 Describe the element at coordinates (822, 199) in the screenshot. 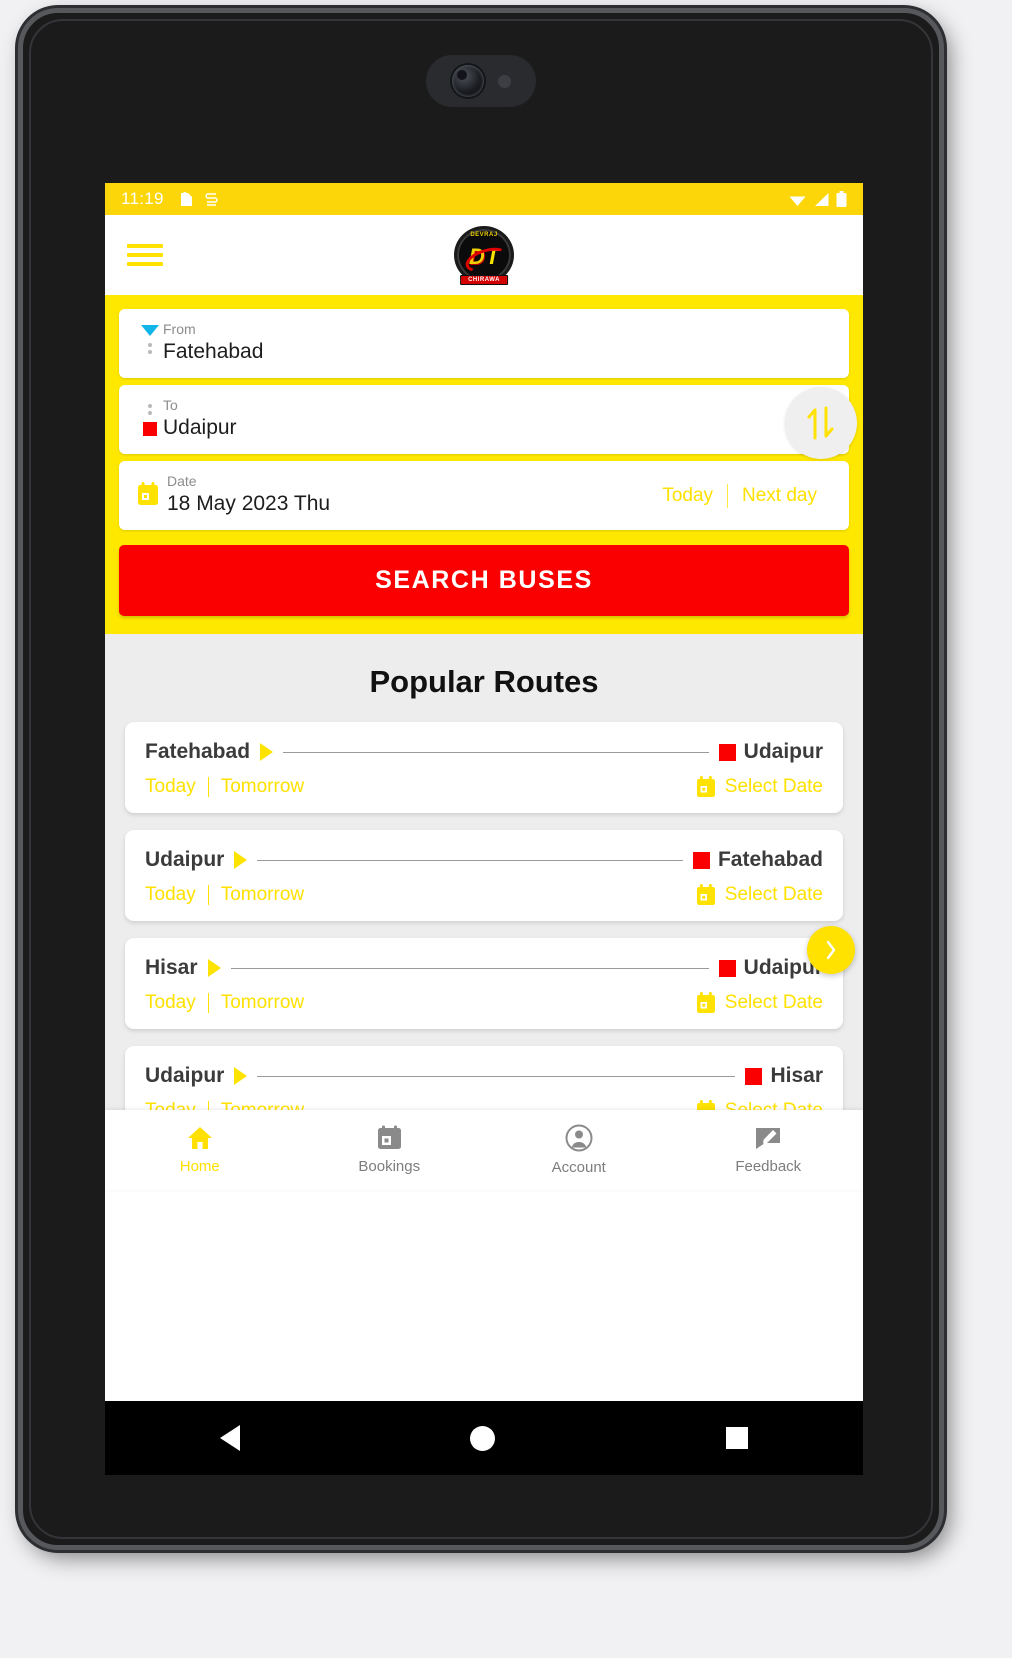

I see `signal-icon` at that location.